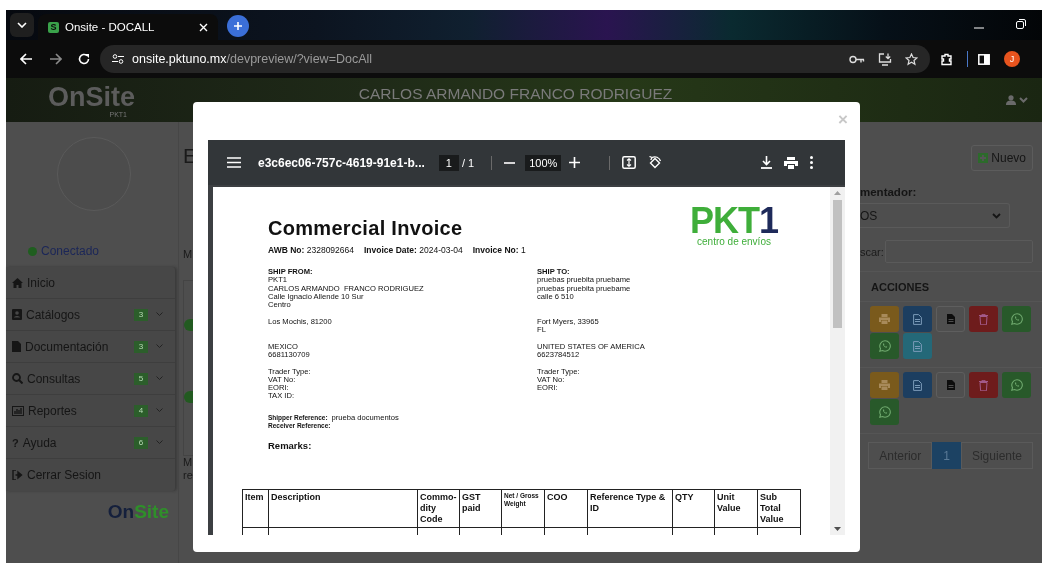  I want to click on column-header: Sub Total Value, so click(779, 508).